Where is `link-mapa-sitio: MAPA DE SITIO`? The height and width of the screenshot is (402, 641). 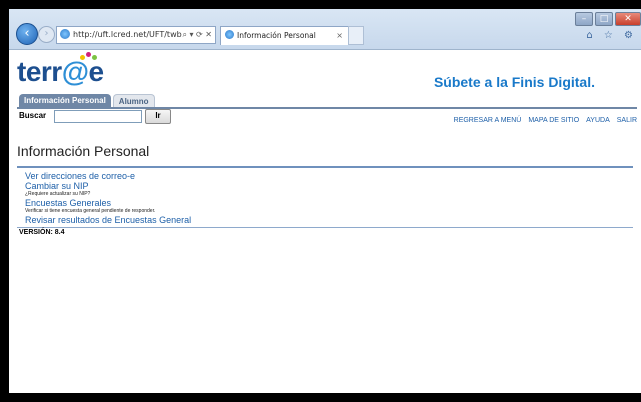 link-mapa-sitio: MAPA DE SITIO is located at coordinates (553, 120).